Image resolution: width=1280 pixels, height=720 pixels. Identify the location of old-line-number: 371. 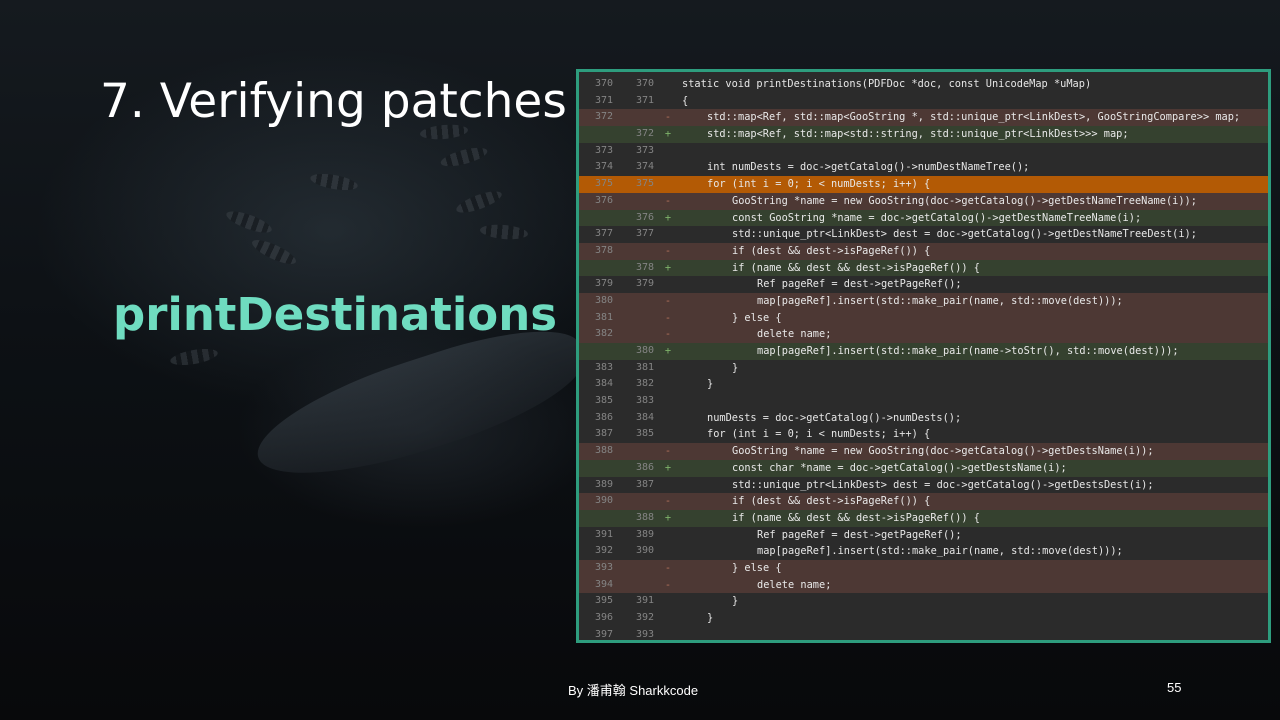
(603, 100).